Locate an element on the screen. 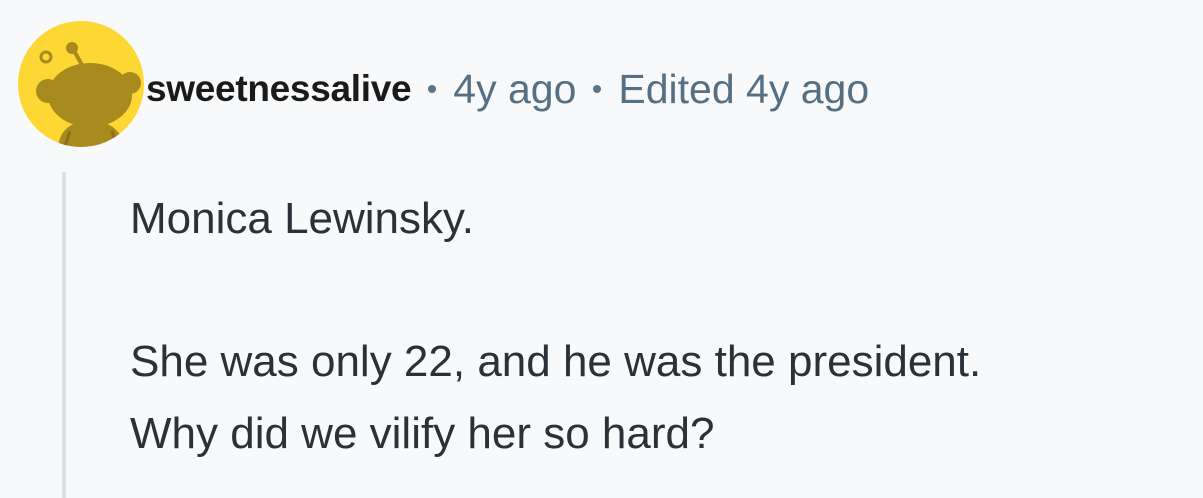  comment-line: Why did we vilify her so hard? is located at coordinates (422, 433).